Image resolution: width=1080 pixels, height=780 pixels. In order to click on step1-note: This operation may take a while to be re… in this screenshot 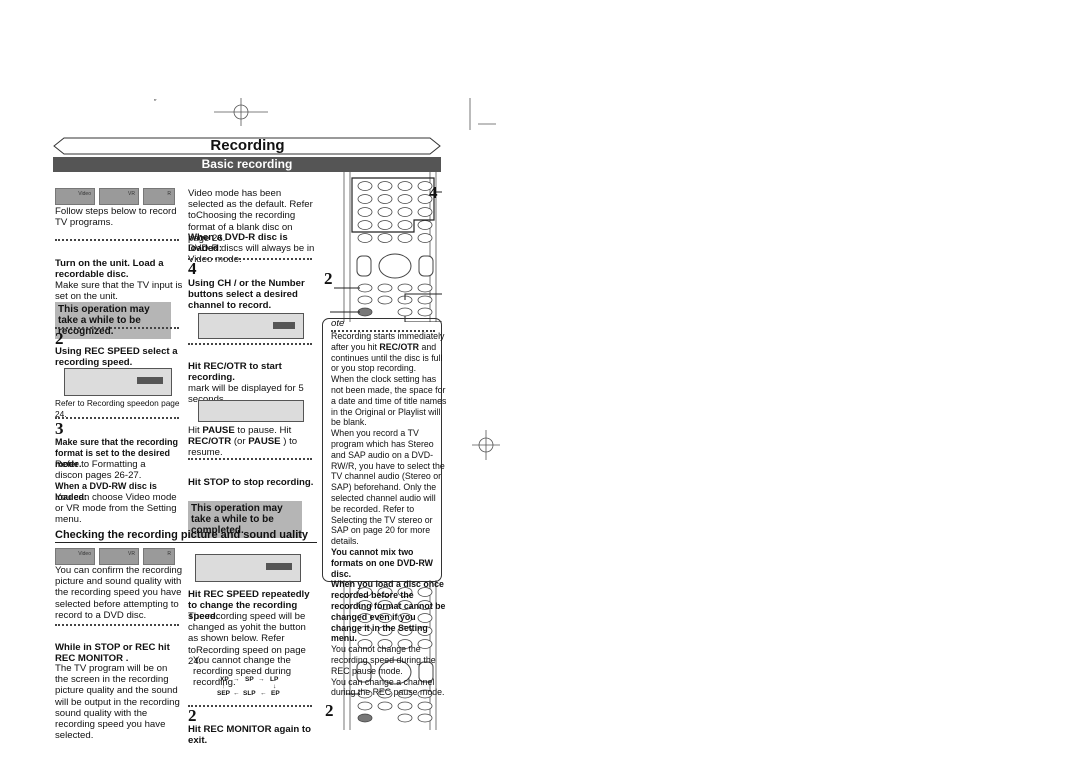, I will do `click(113, 320)`.